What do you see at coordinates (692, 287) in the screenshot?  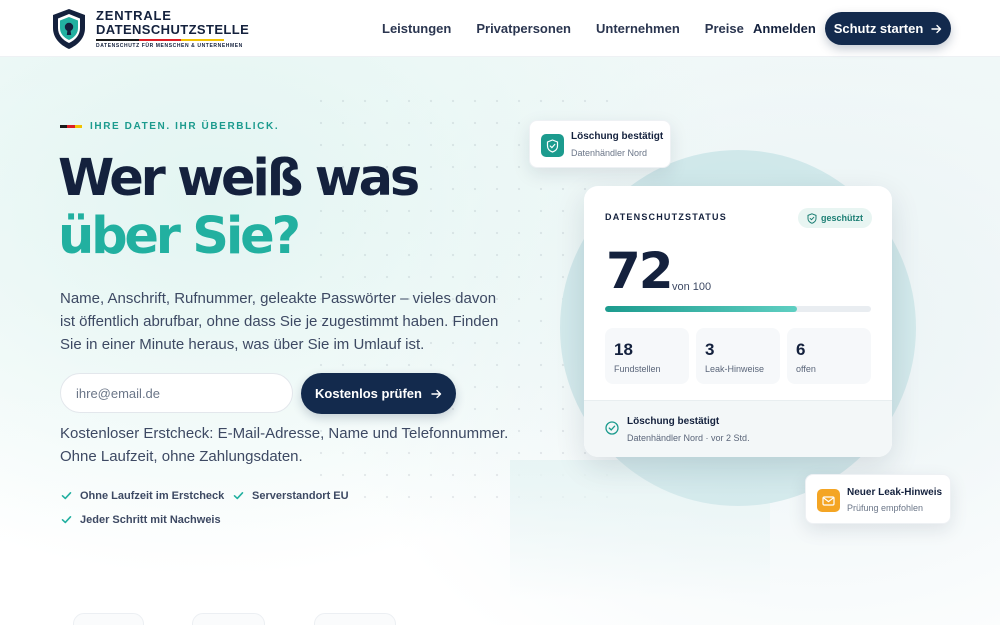 I see `score-scale: von 100` at bounding box center [692, 287].